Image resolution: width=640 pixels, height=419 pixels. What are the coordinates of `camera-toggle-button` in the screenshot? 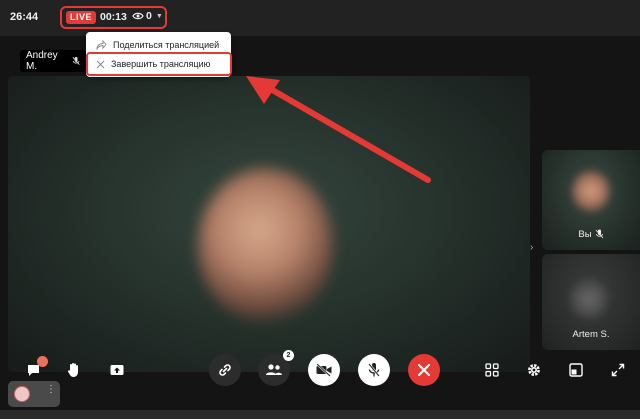 It's located at (324, 370).